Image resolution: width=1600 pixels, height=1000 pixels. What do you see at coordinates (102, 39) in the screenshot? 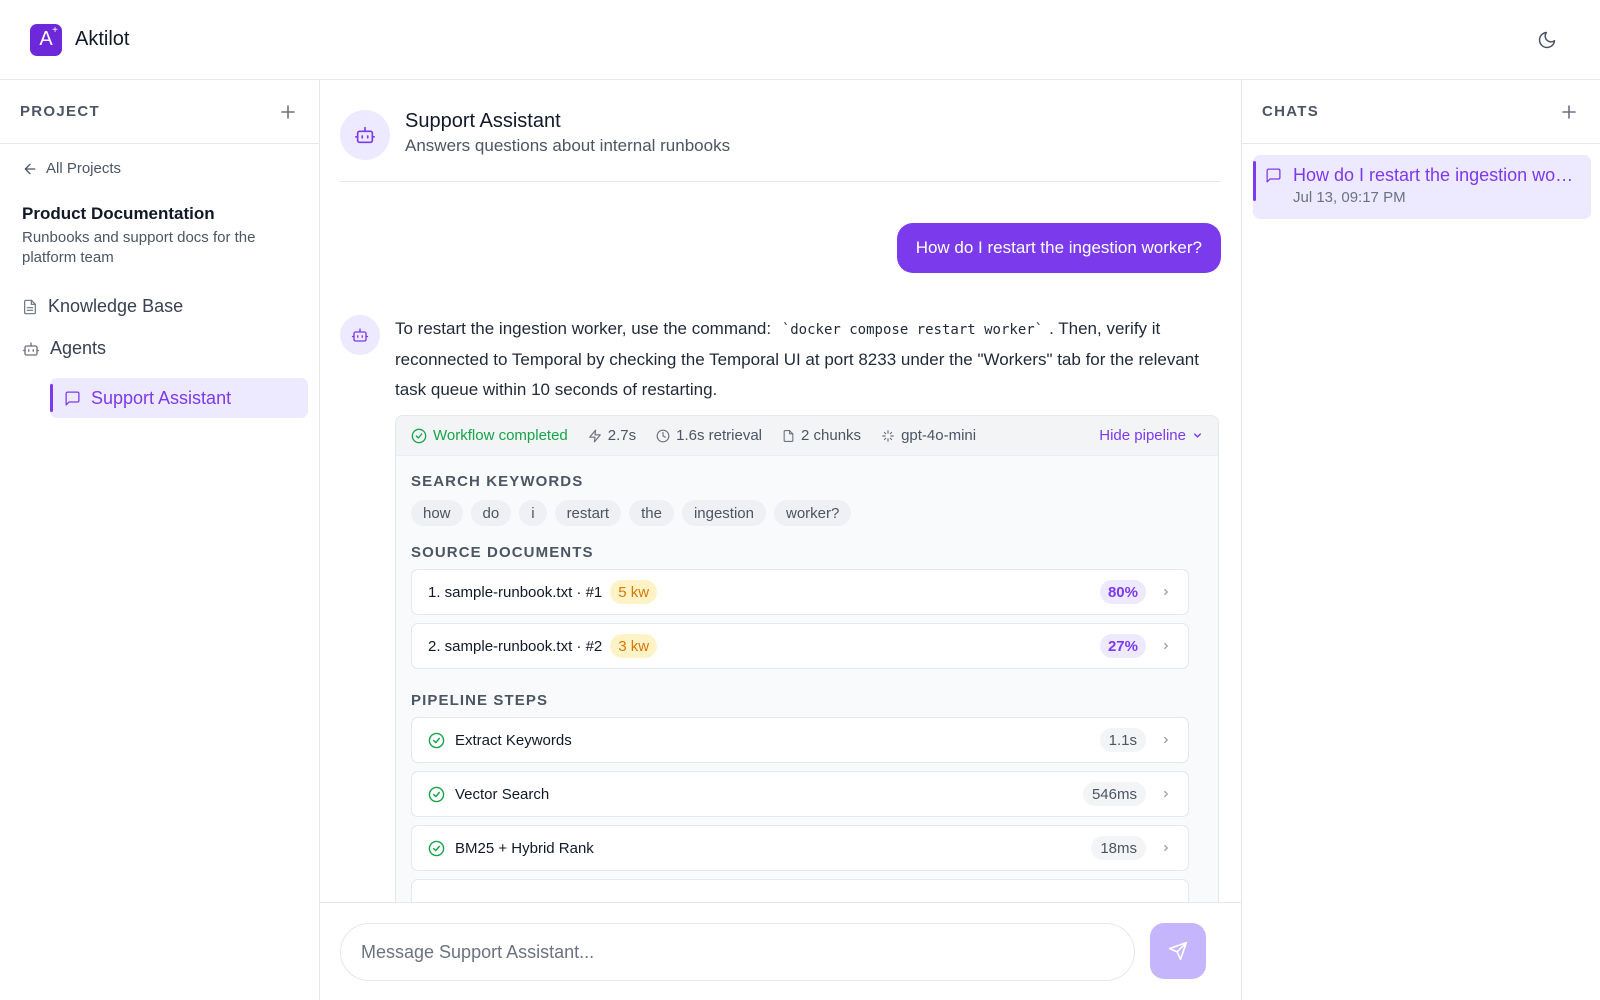
I see `app-name: Aktilot` at bounding box center [102, 39].